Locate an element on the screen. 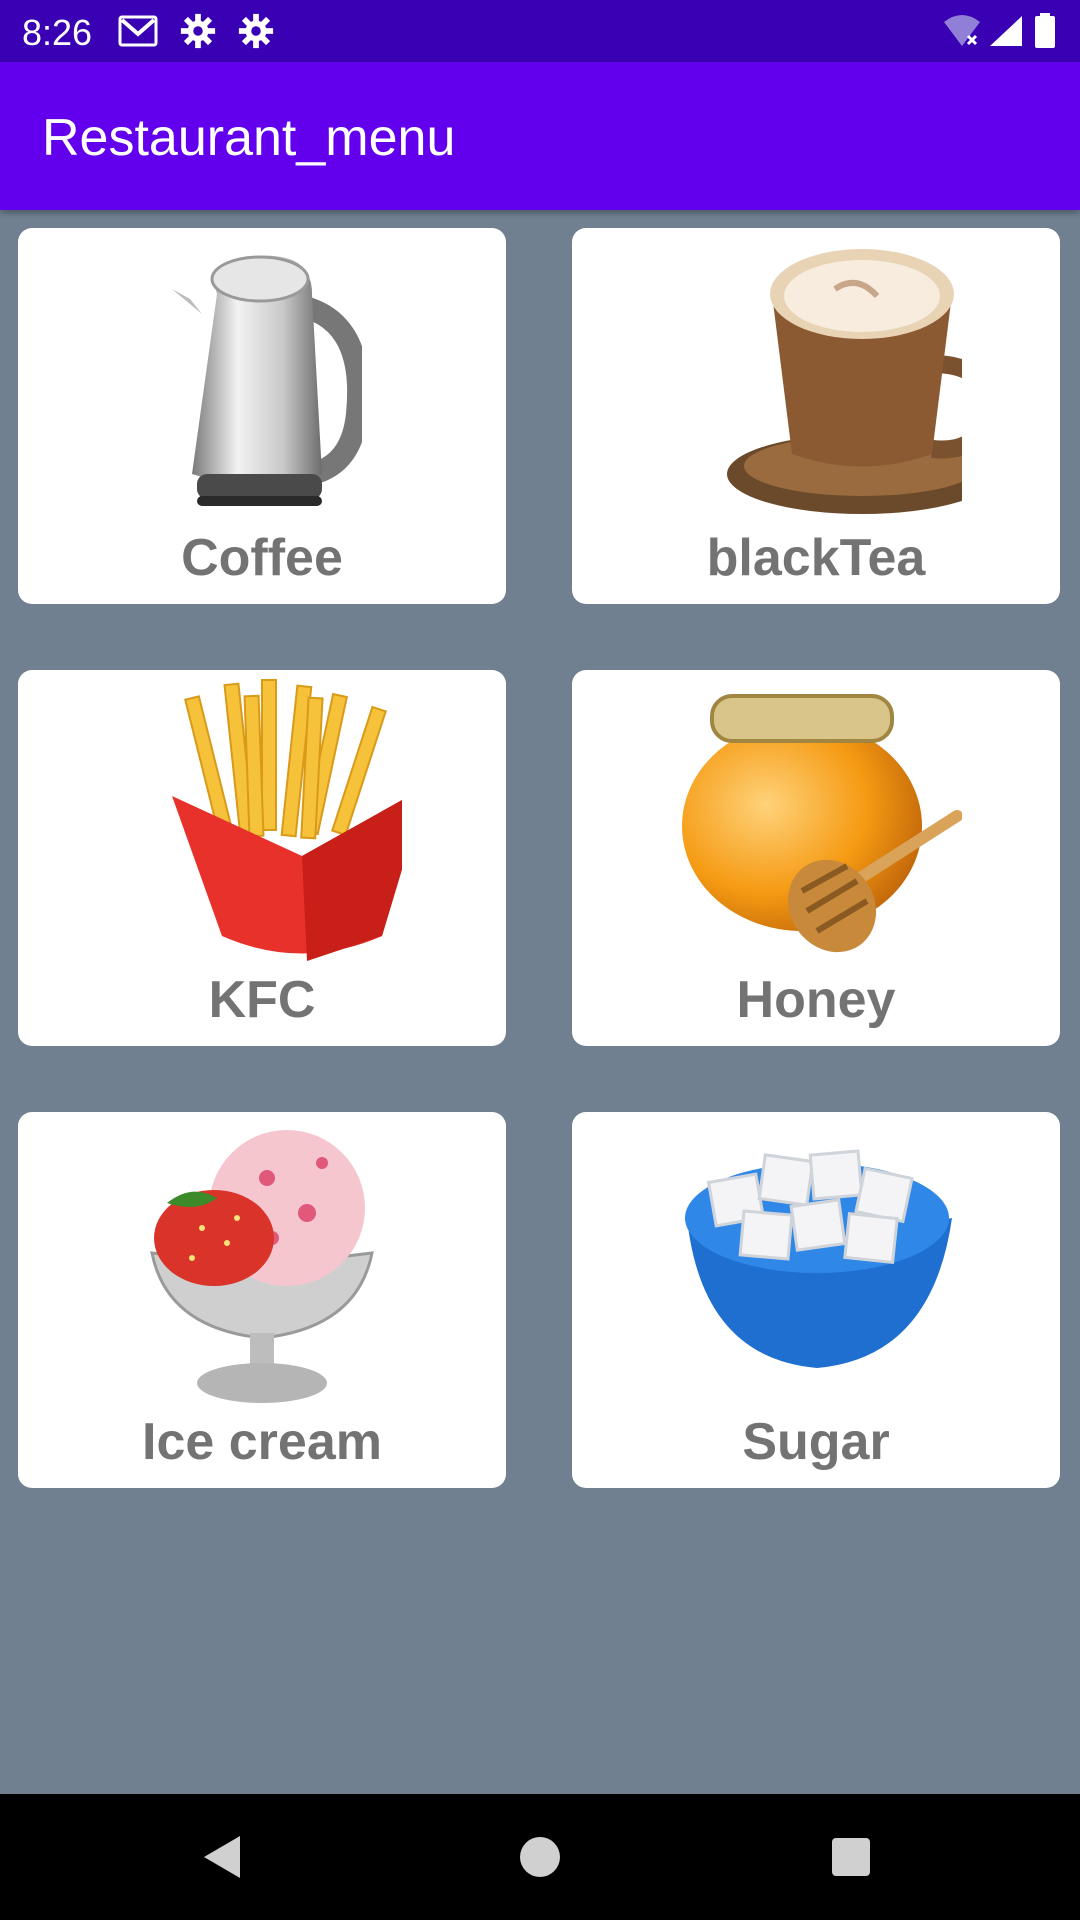 The width and height of the screenshot is (1080, 1920). menu-item-ice-cream: Ice cream is located at coordinates (262, 1300).